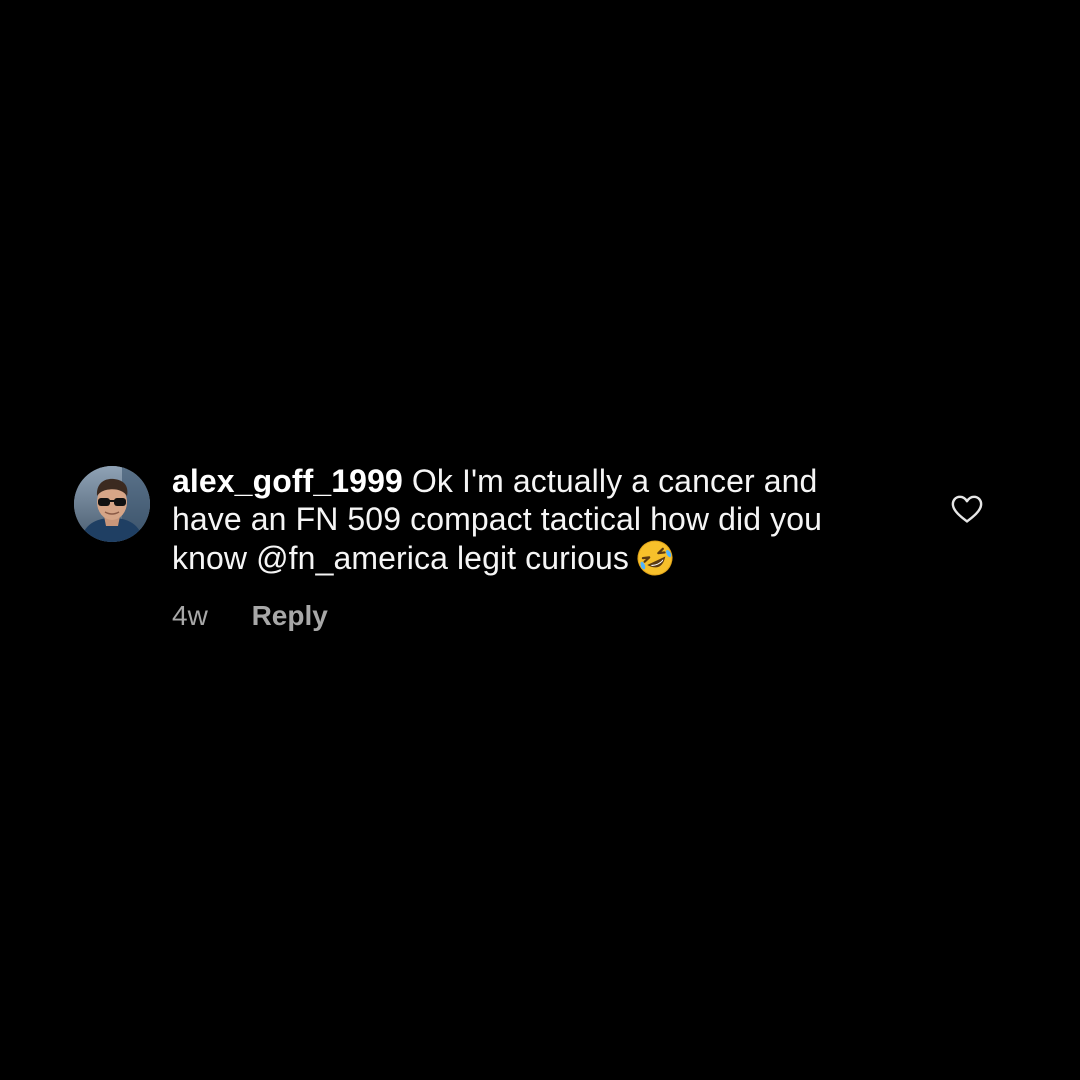  Describe the element at coordinates (532, 616) in the screenshot. I see `comment-meta: 4w Reply` at that location.